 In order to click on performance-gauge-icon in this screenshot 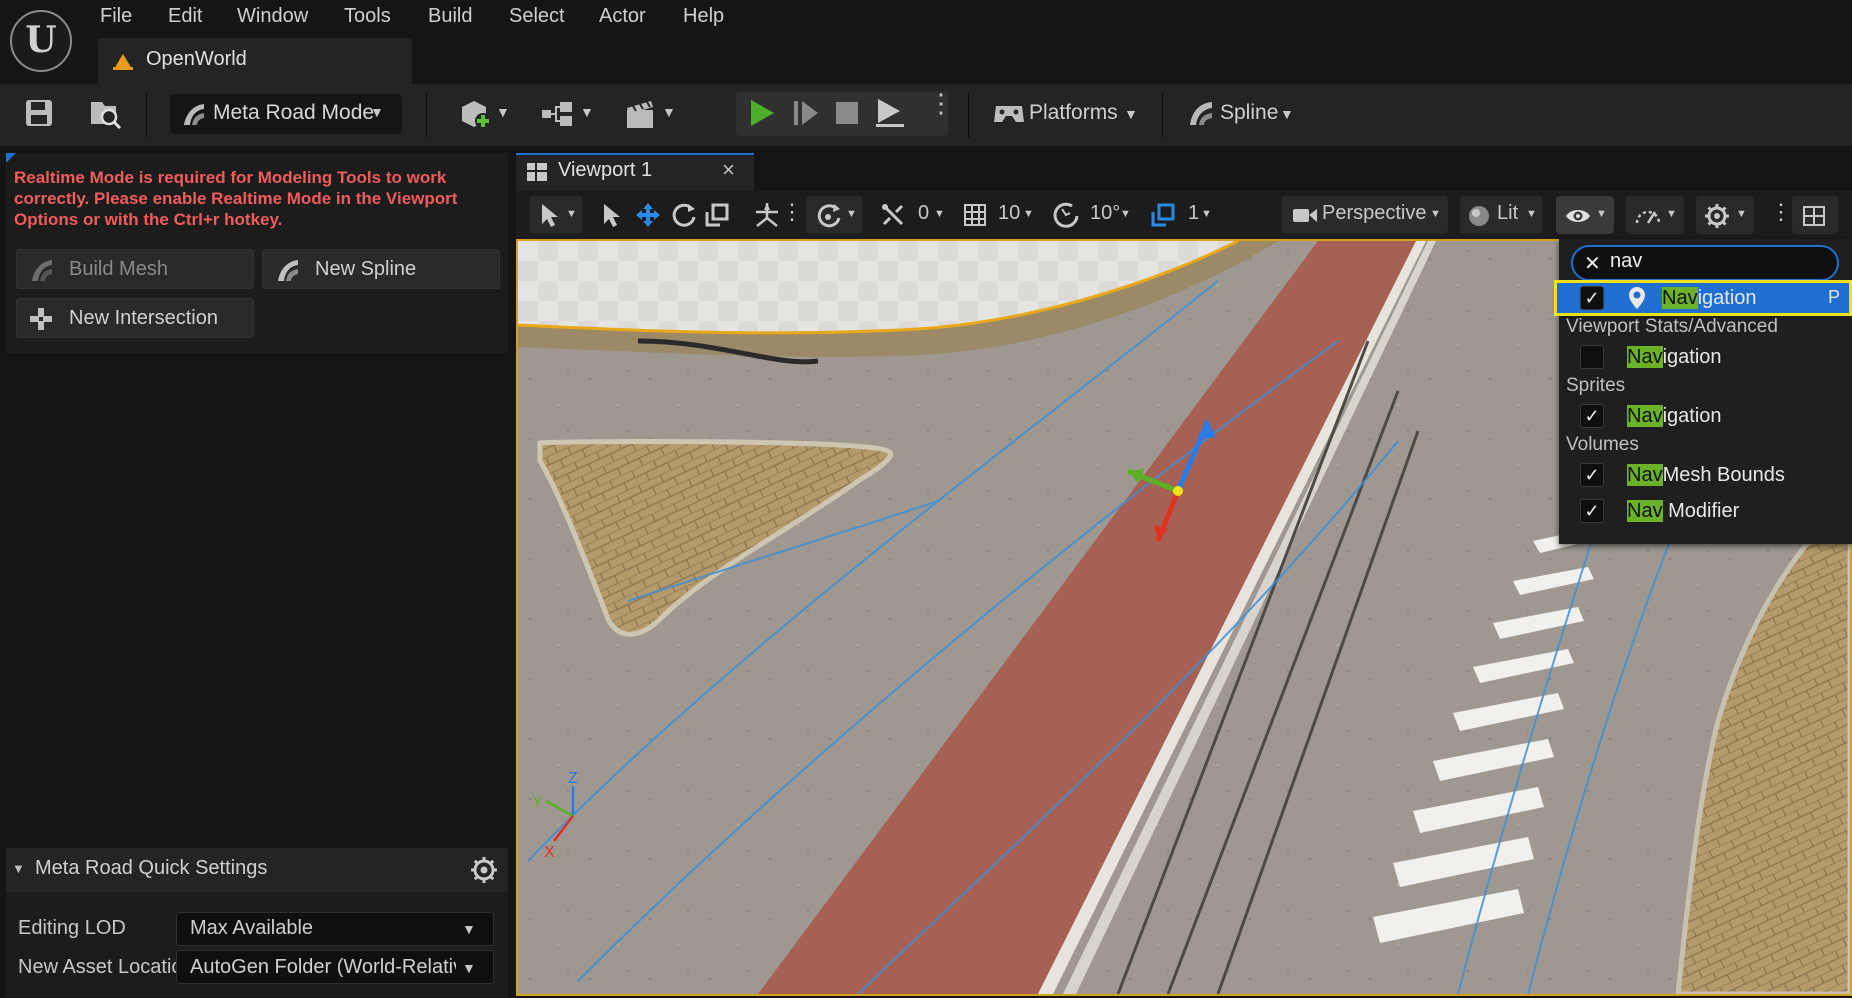, I will do `click(1648, 217)`.